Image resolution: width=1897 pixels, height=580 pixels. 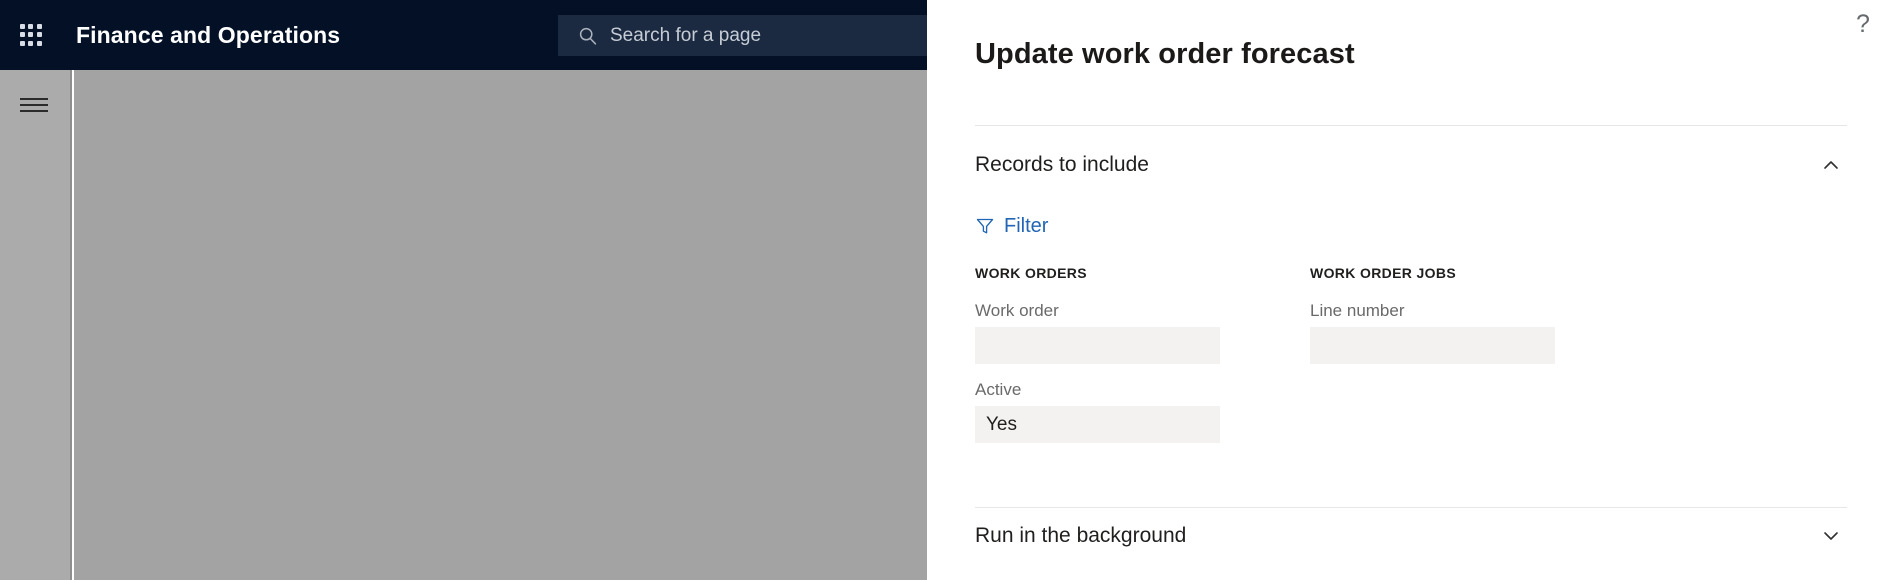 What do you see at coordinates (463, 35) in the screenshot?
I see `top-navigation-bar: Finance and Operations Search for a page` at bounding box center [463, 35].